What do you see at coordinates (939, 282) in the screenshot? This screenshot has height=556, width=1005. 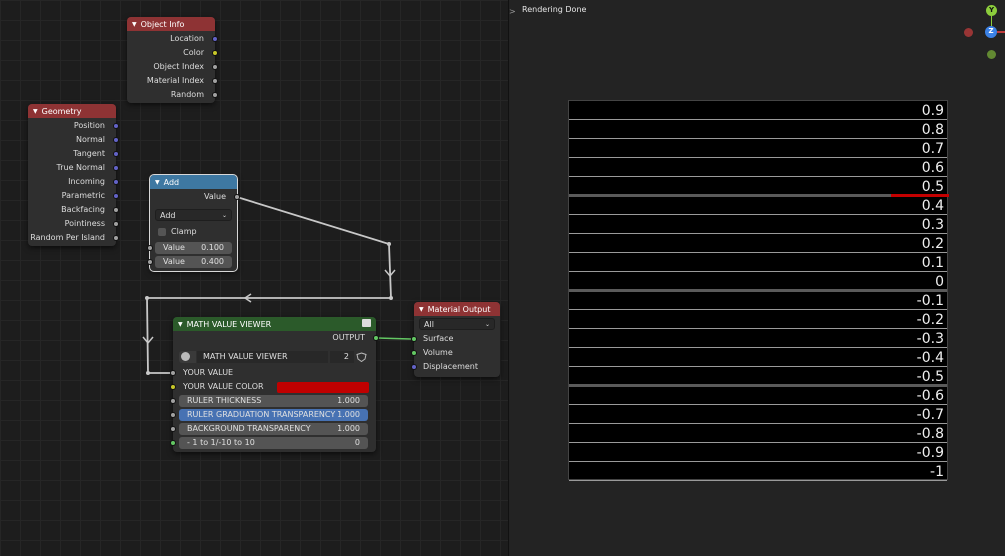 I see `ruler-tick-label: 0` at bounding box center [939, 282].